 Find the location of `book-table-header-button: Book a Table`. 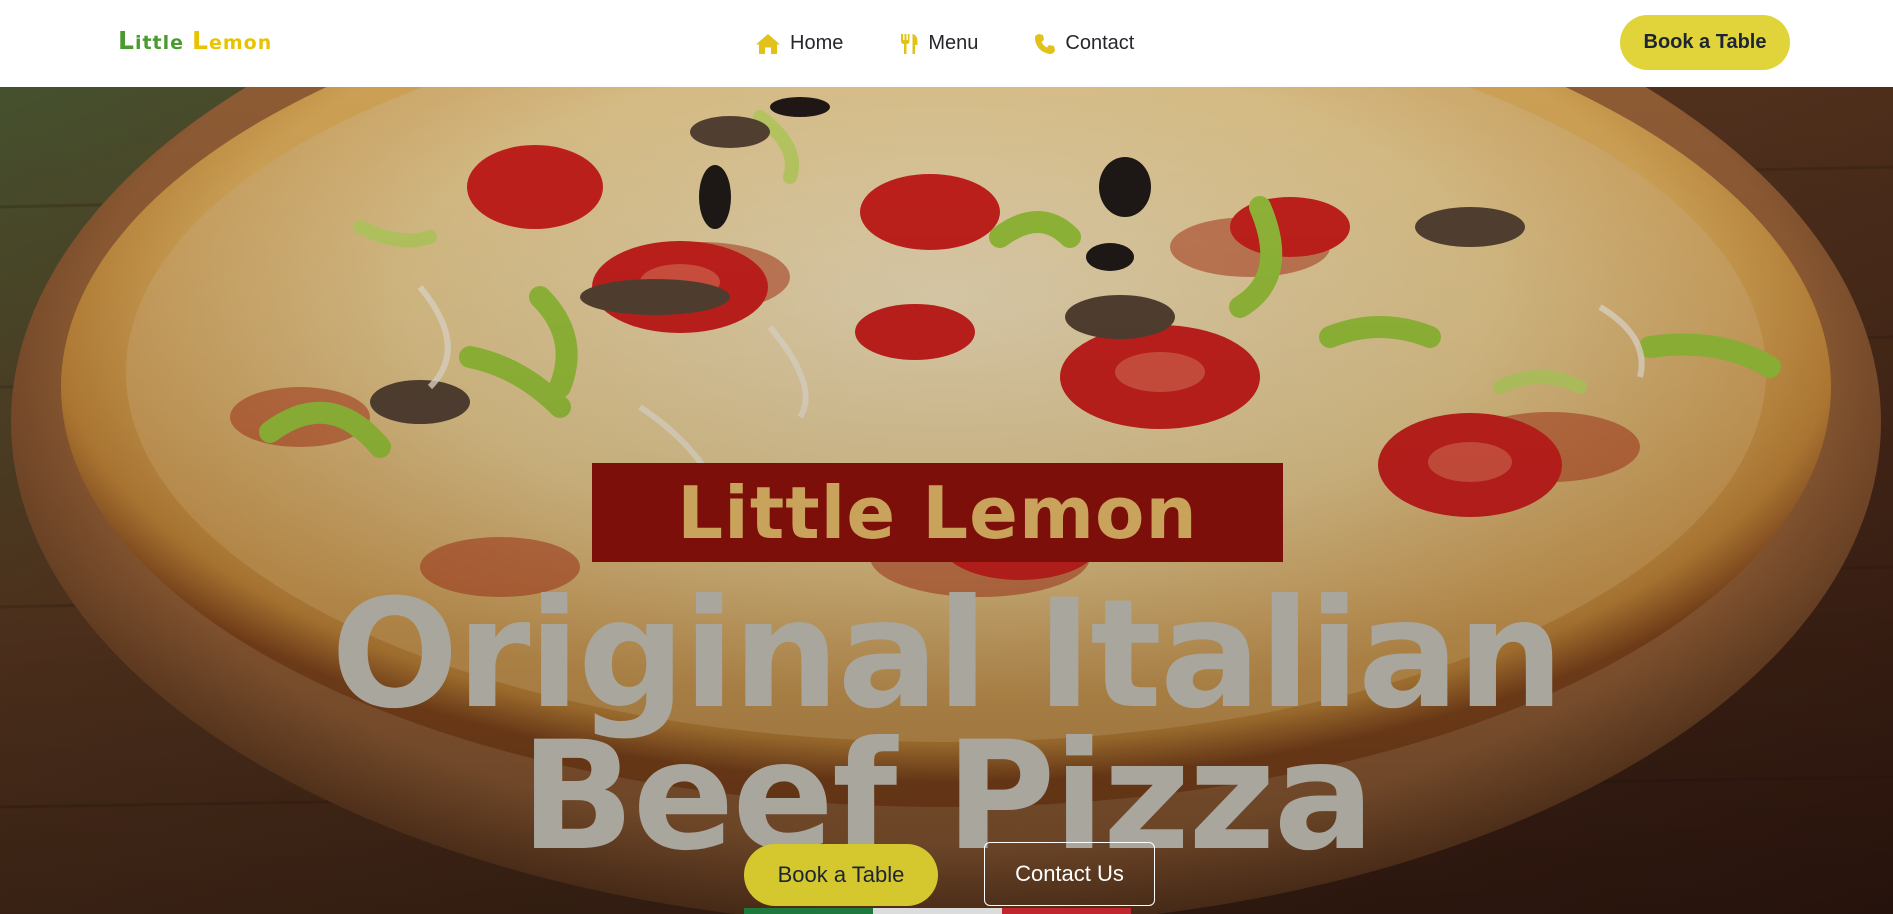

book-table-header-button: Book a Table is located at coordinates (1705, 42).